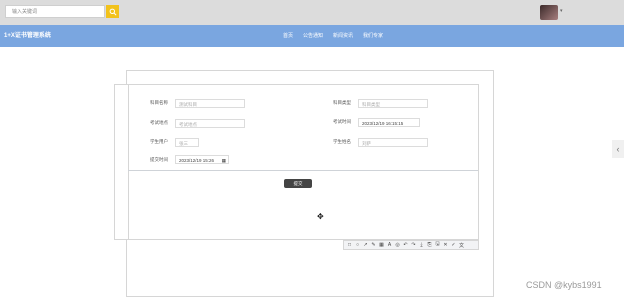 Image resolution: width=624 pixels, height=297 pixels. I want to click on label-exam-location: 考试地点, so click(159, 122).